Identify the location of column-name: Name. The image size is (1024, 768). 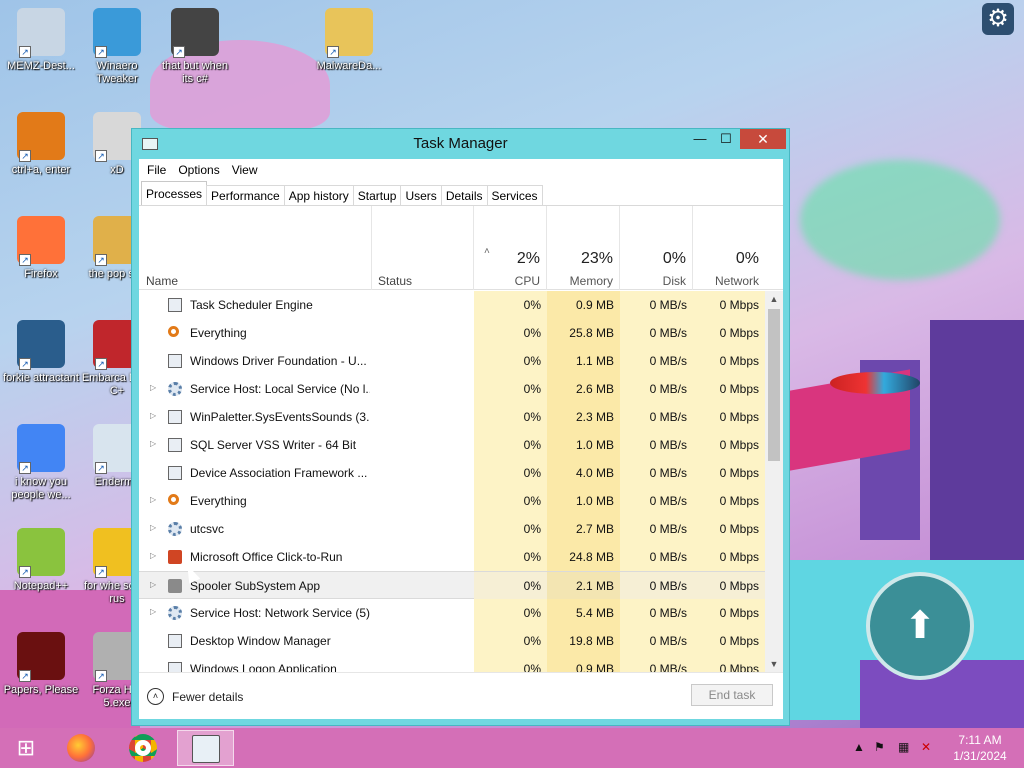
(255, 248).